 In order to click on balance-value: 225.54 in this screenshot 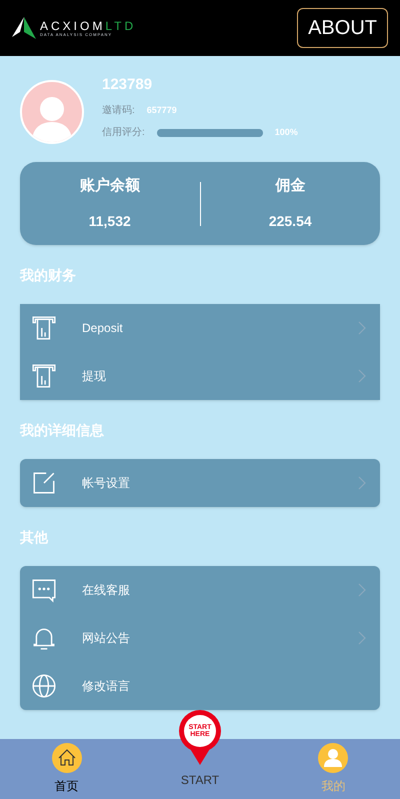, I will do `click(290, 222)`.